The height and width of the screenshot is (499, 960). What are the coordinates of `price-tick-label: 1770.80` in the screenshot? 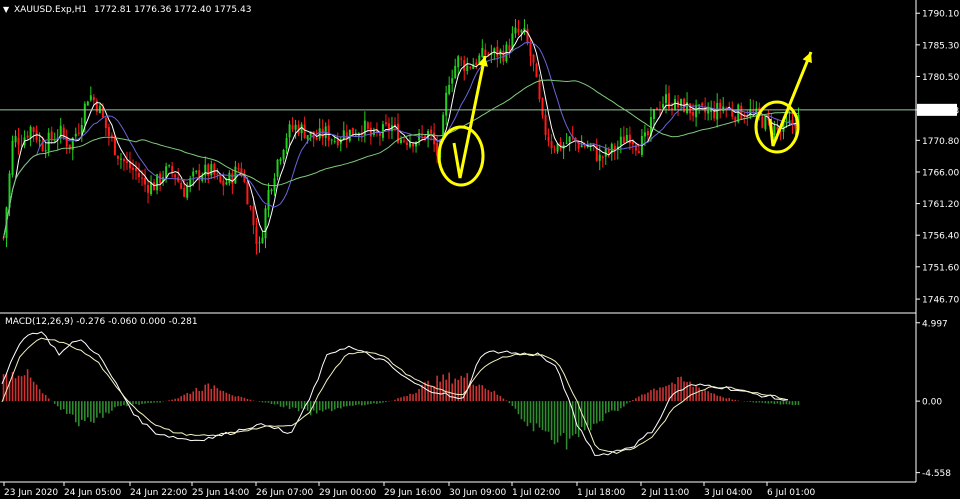 It's located at (940, 142).